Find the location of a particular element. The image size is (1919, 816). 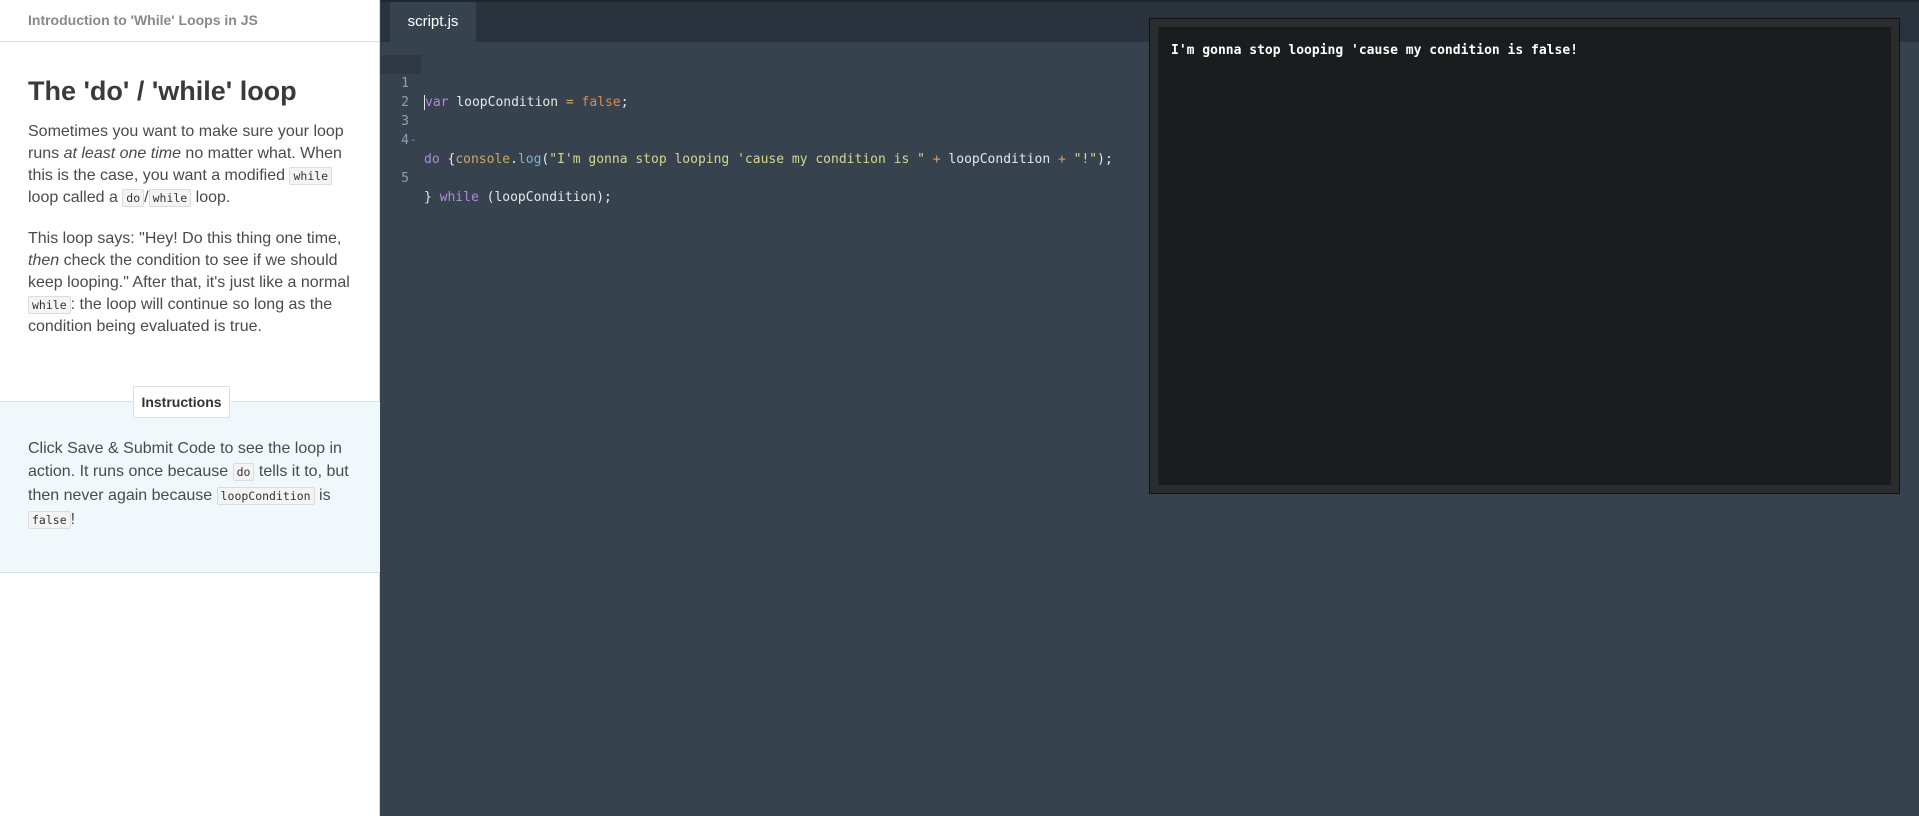

code-line-5: 5 } while (loopCondition); is located at coordinates (496, 177).